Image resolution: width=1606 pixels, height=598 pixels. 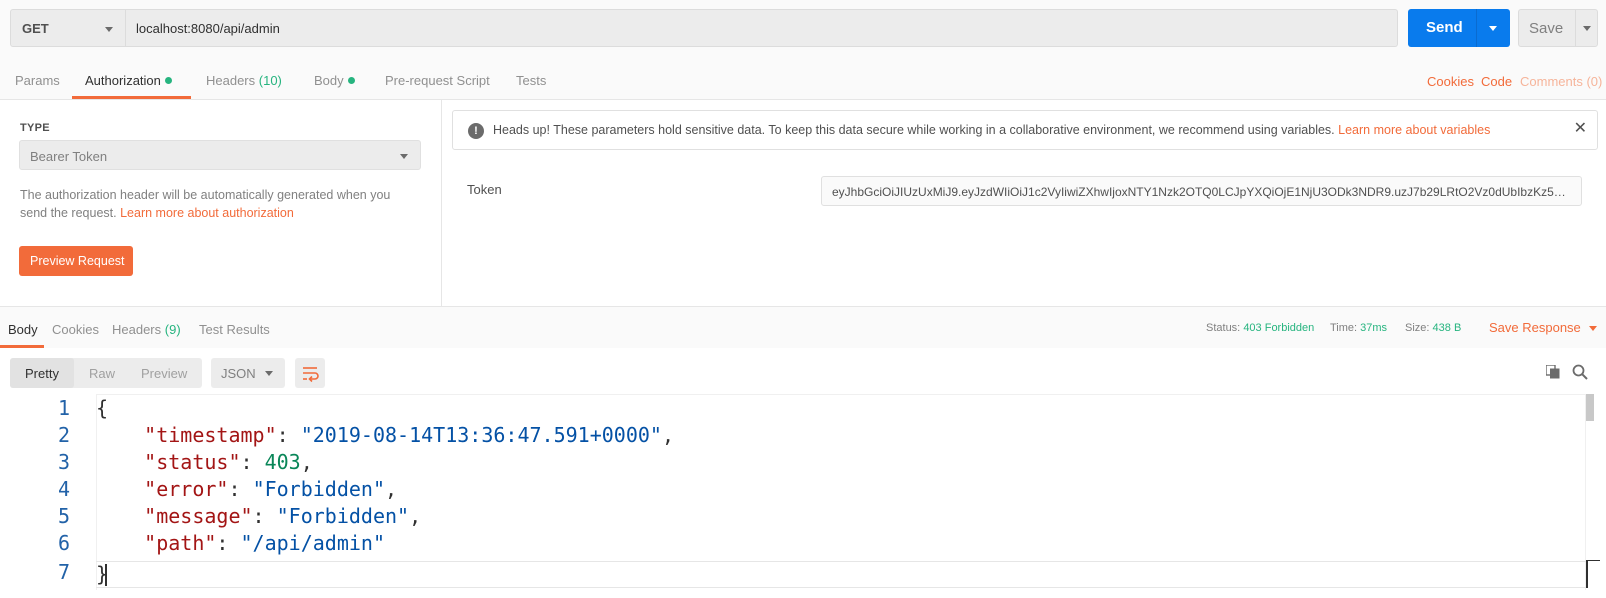 What do you see at coordinates (180, 543) in the screenshot?
I see `json-key: "path"` at bounding box center [180, 543].